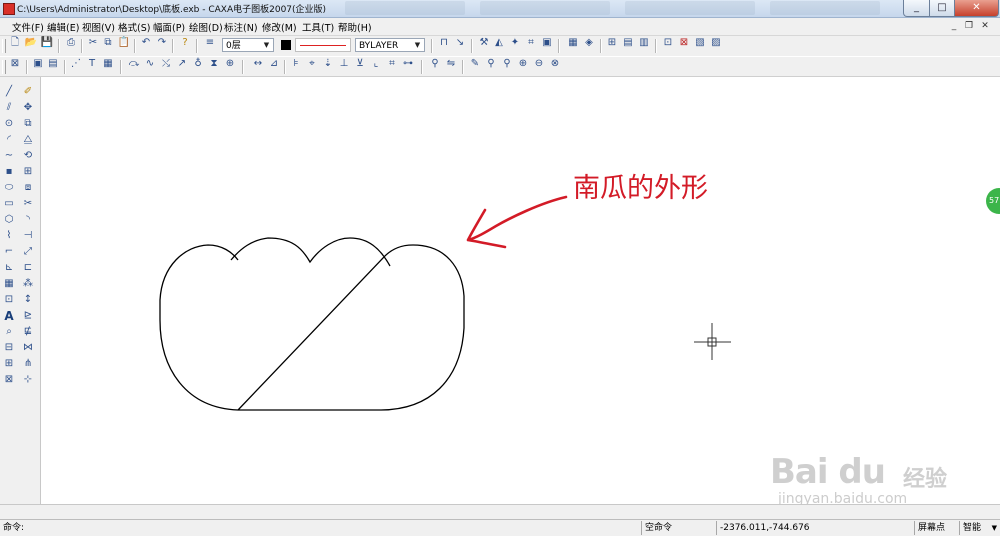 This screenshot has width=1000, height=536. Describe the element at coordinates (53, 64) in the screenshot. I see `titleblock-icon: ▤` at that location.